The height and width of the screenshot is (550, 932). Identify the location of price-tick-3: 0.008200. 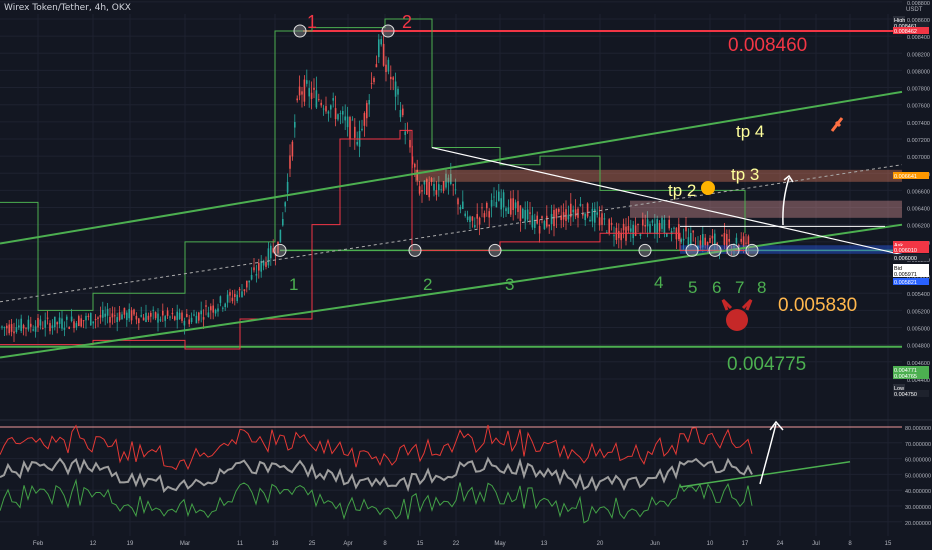
(918, 55).